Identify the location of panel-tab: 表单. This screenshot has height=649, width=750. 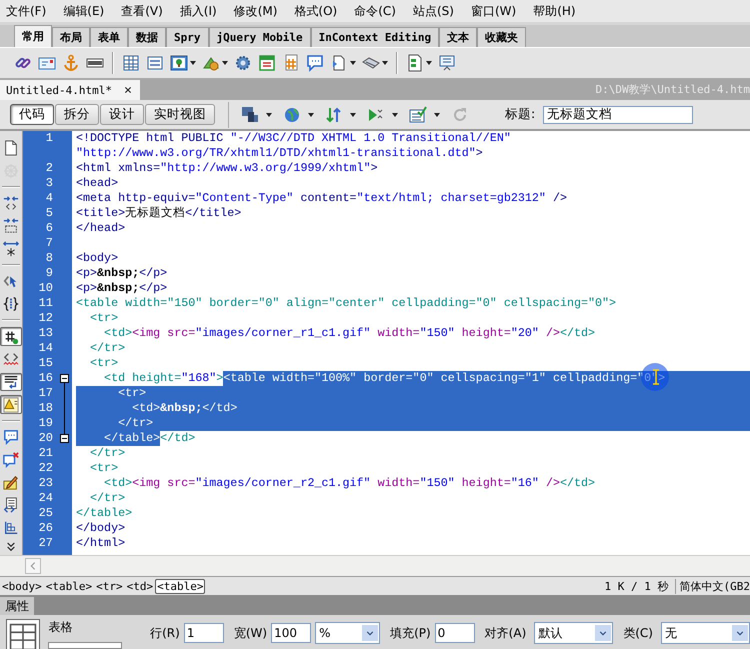
(109, 37).